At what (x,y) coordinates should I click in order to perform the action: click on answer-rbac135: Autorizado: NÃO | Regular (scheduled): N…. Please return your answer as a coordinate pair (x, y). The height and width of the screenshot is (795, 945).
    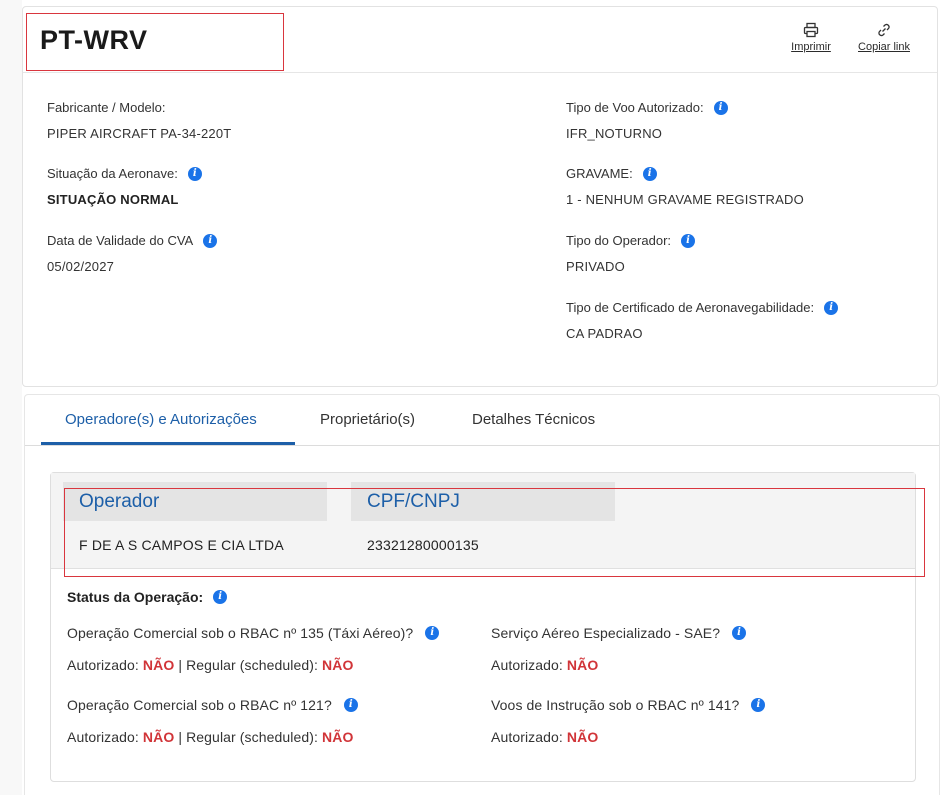
    Looking at the image, I should click on (210, 665).